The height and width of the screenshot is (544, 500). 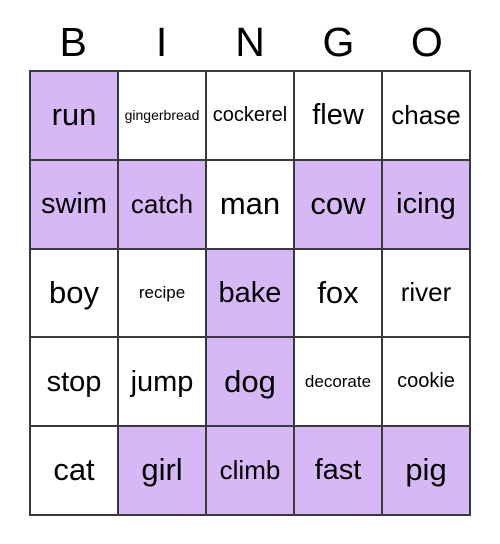 I want to click on bingo-cell: fast, so click(x=339, y=471).